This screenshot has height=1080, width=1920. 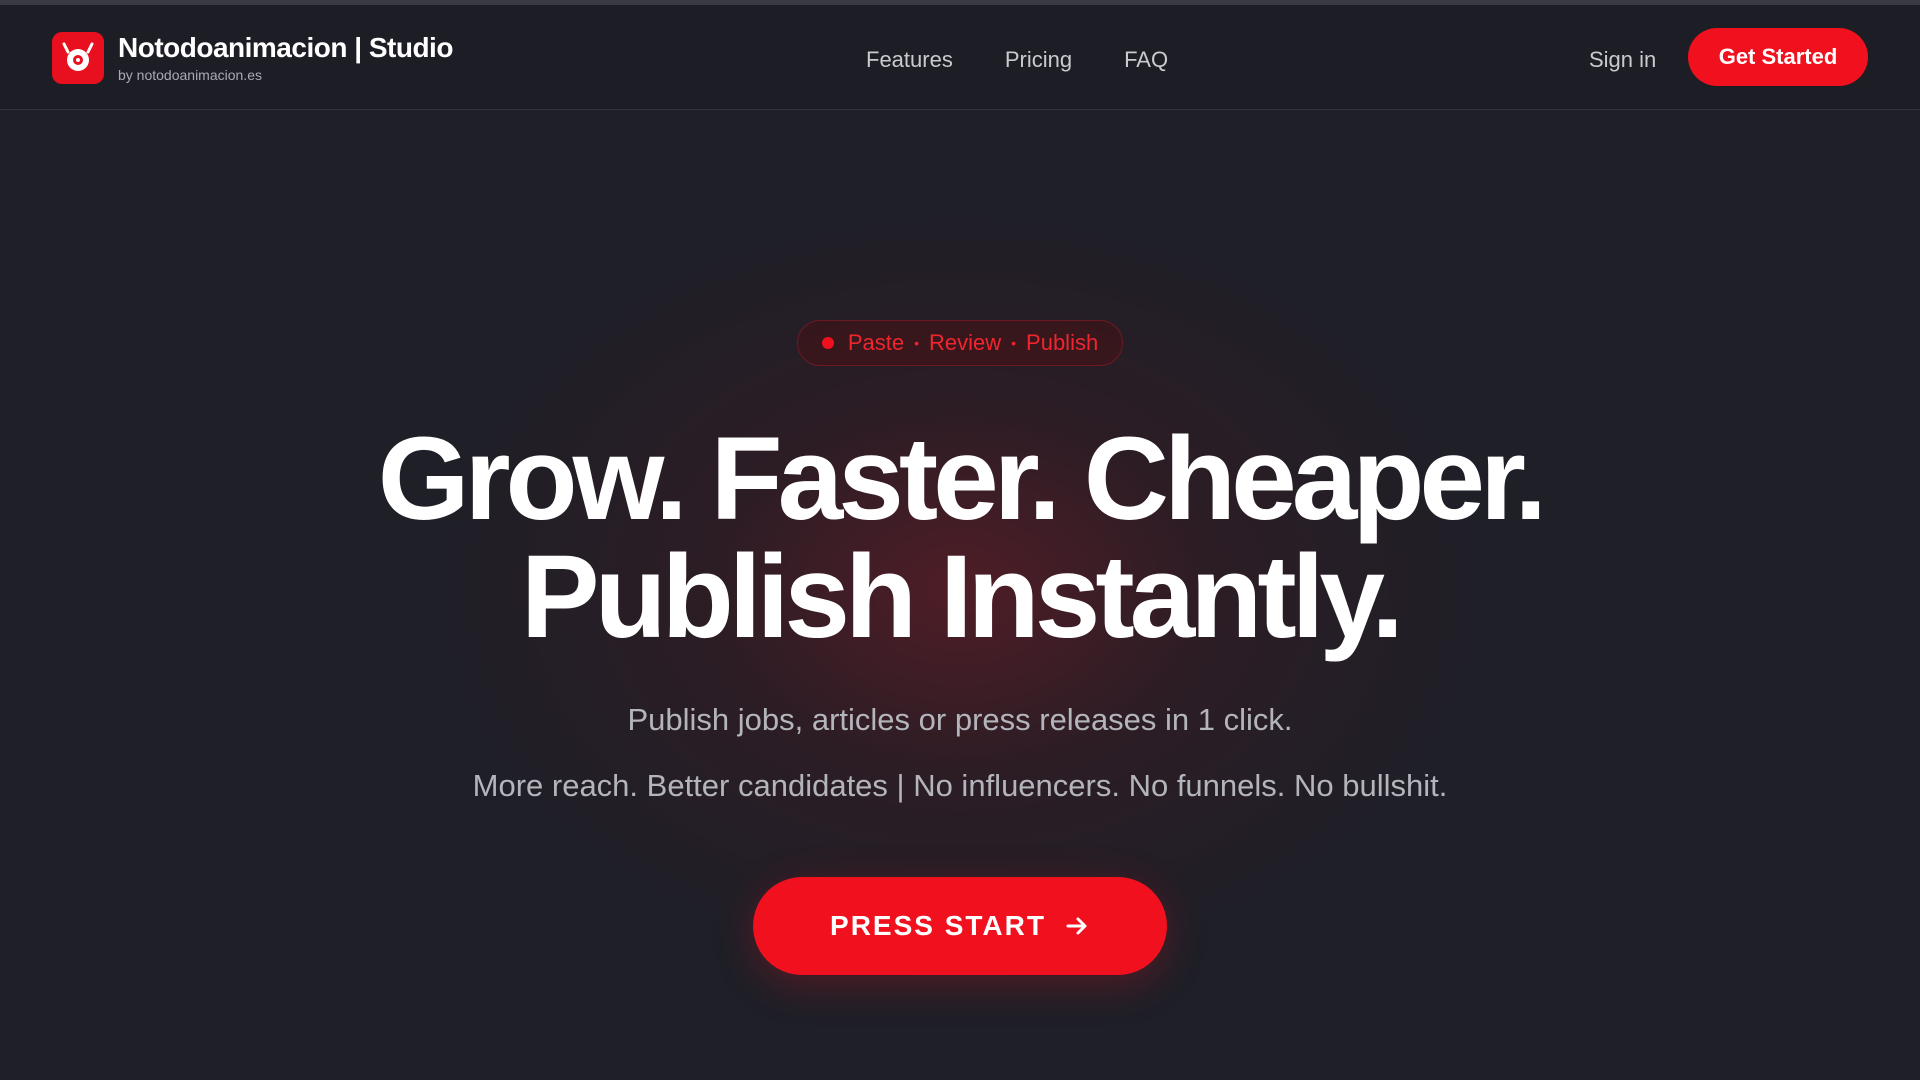 I want to click on step-paste: Paste, so click(x=876, y=342).